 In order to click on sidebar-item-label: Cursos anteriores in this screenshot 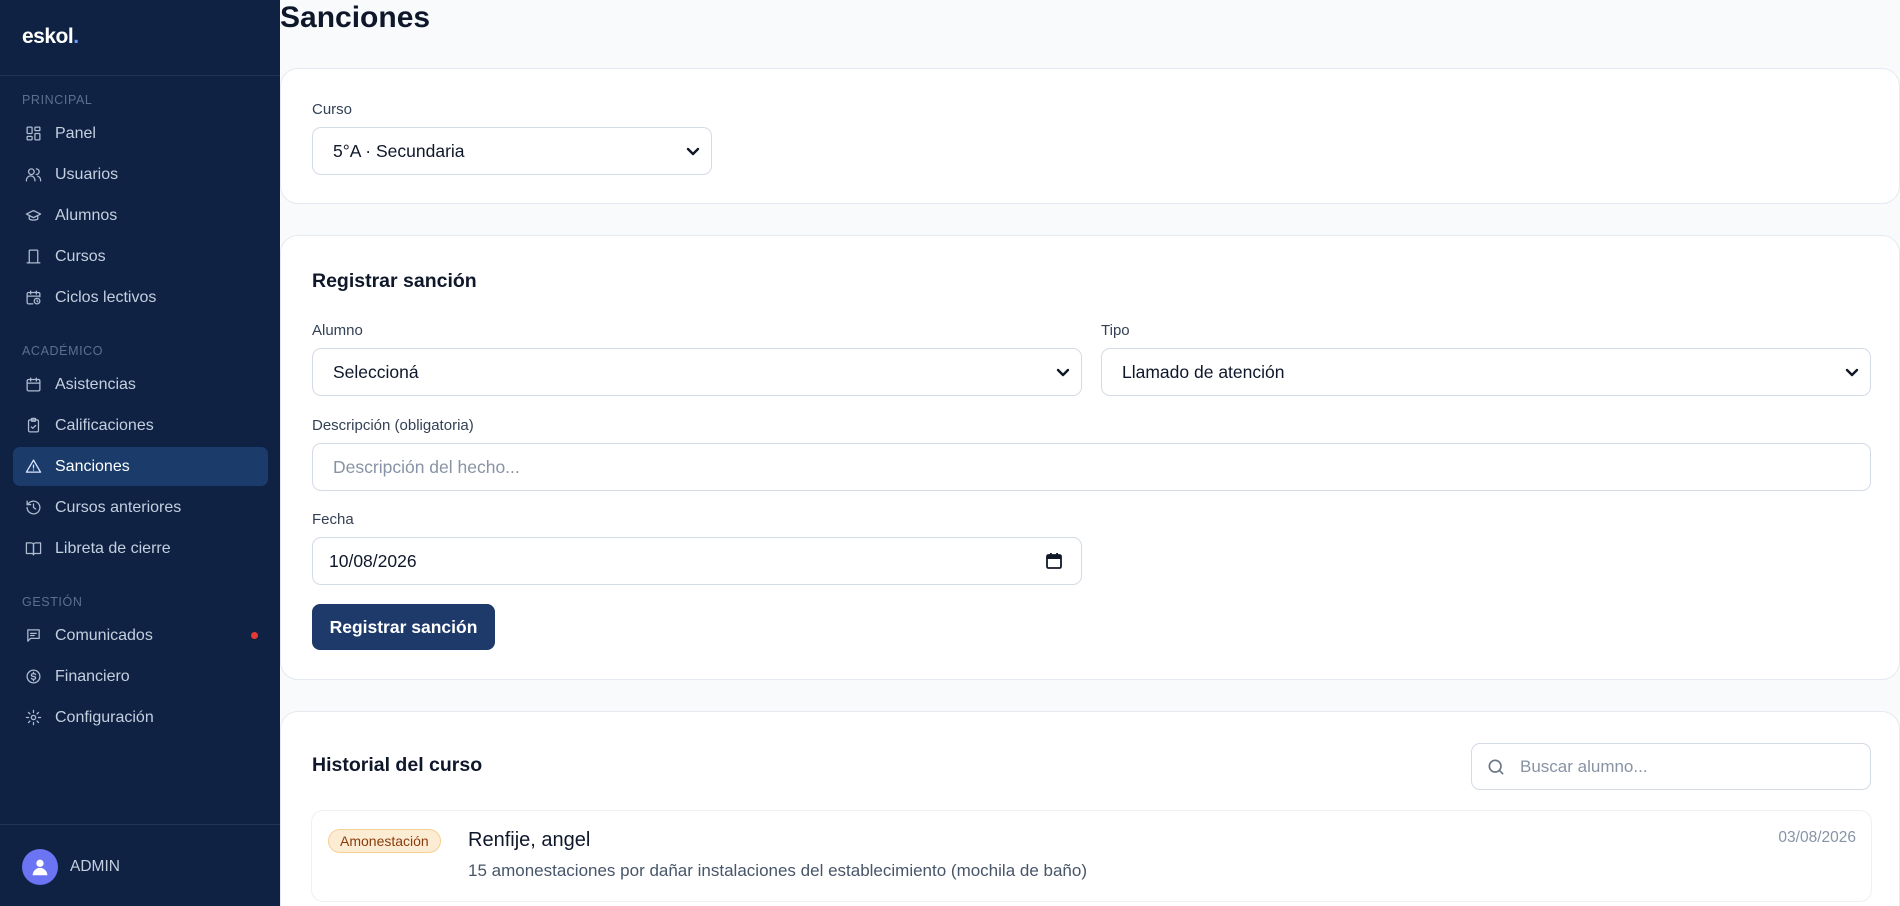, I will do `click(118, 507)`.